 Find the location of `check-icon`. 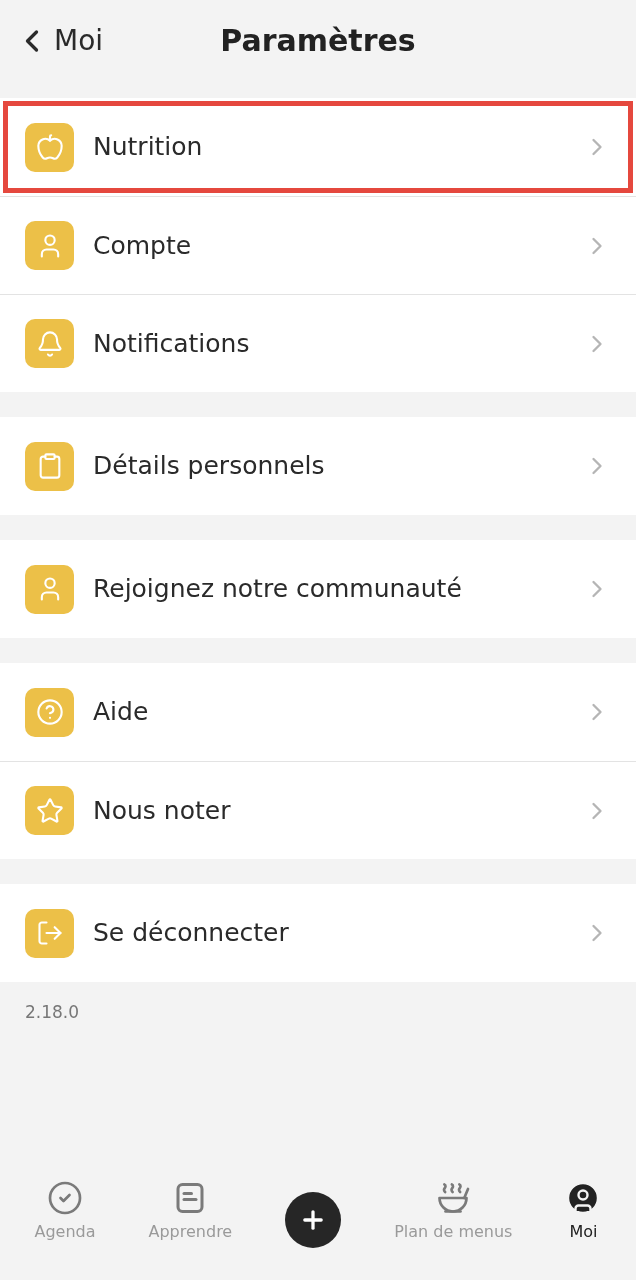

check-icon is located at coordinates (65, 1198).